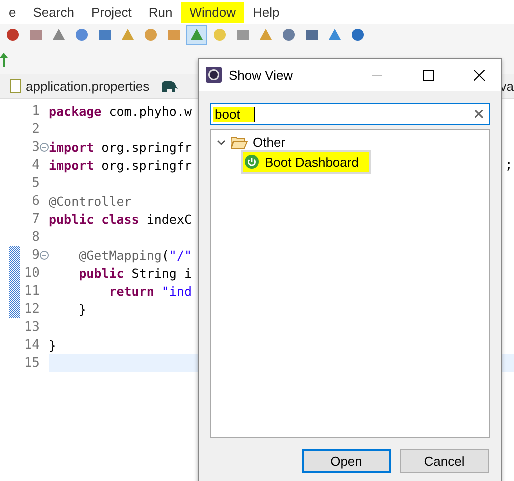 This screenshot has height=481, width=514. I want to click on code-line: return "ind, so click(150, 291).